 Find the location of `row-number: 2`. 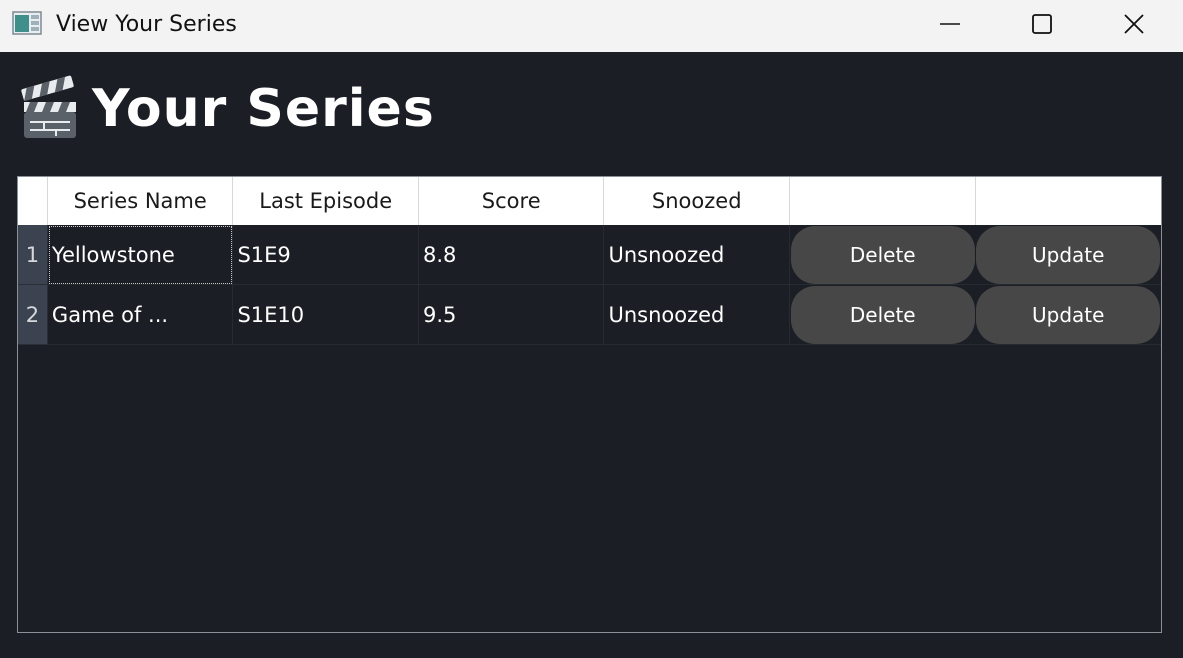

row-number: 2 is located at coordinates (33, 315).